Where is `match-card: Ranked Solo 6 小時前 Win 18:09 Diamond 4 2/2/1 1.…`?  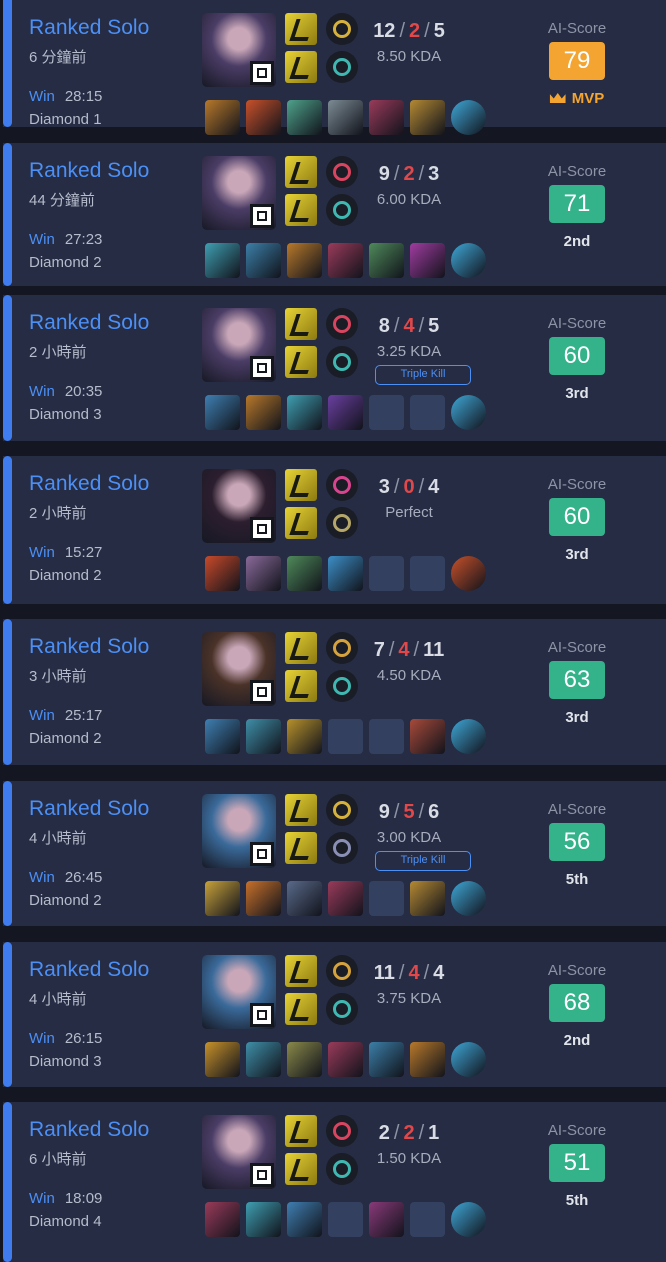 match-card: Ranked Solo 6 小時前 Win 18:09 Diamond 4 2/2/1 1.… is located at coordinates (334, 1182).